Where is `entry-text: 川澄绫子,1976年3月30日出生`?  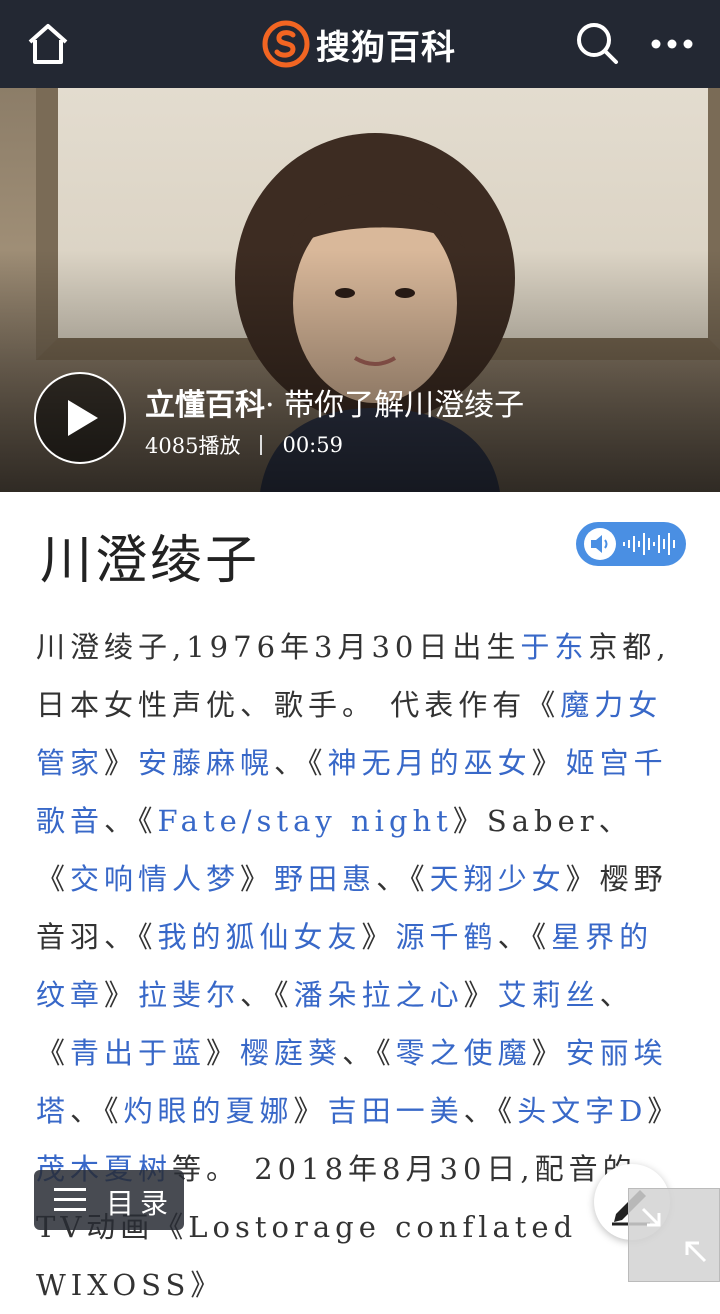
entry-text: 川澄绫子,1976年3月30日出生 is located at coordinates (278, 647).